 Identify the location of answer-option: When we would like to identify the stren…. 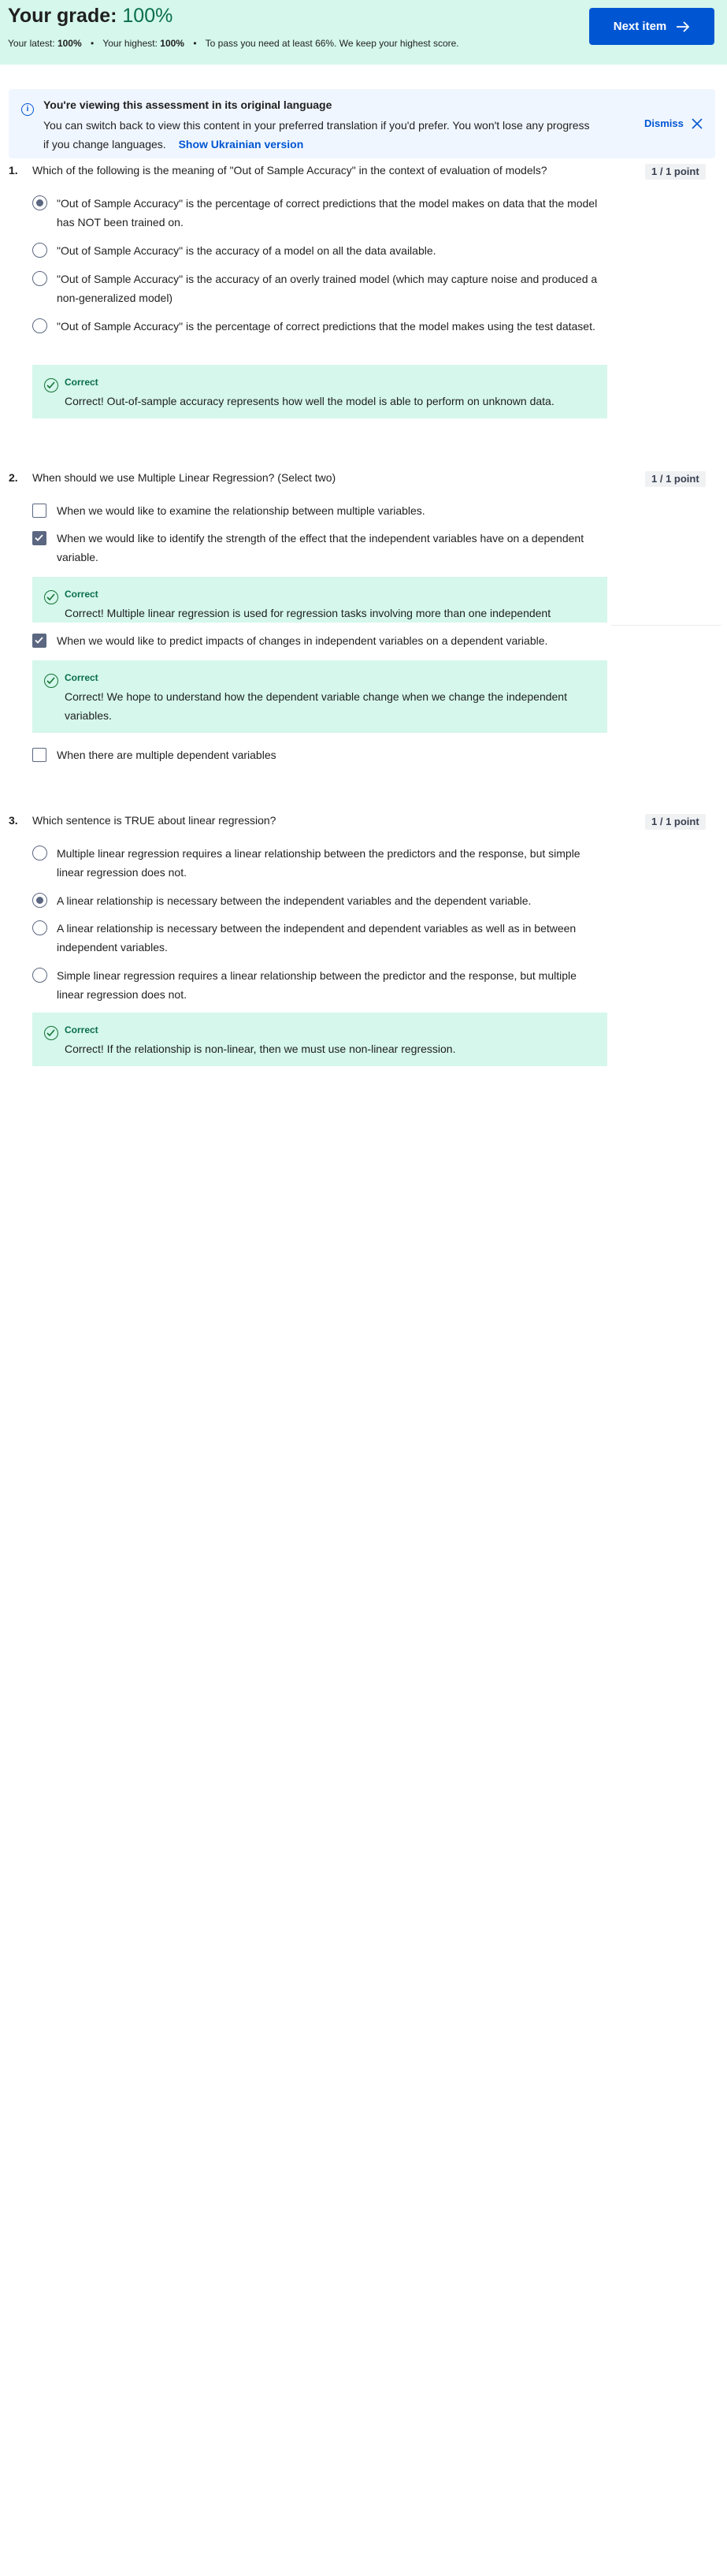
(316, 548).